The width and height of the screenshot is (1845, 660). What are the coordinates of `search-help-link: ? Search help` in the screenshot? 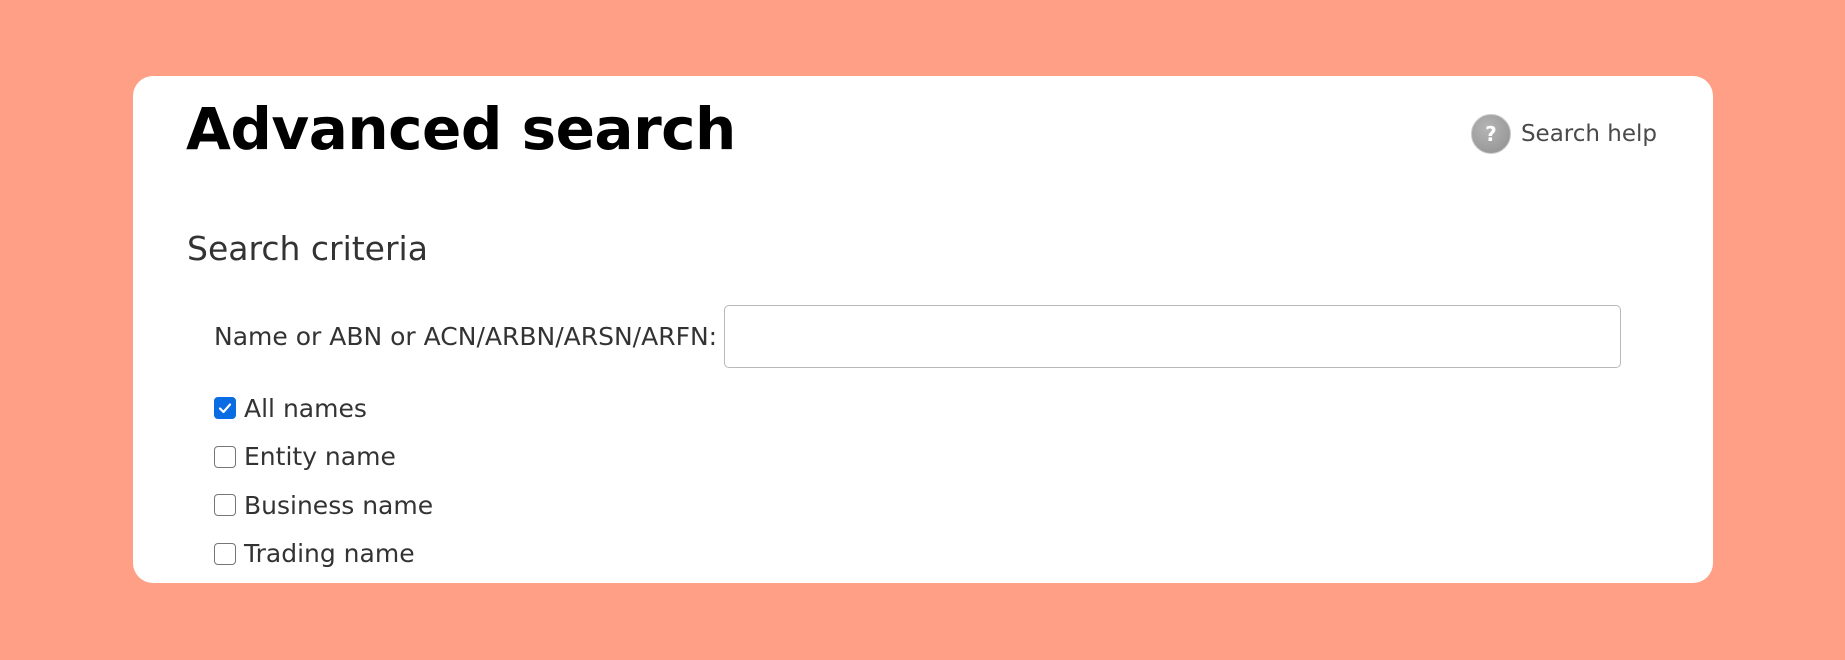 It's located at (1563, 134).